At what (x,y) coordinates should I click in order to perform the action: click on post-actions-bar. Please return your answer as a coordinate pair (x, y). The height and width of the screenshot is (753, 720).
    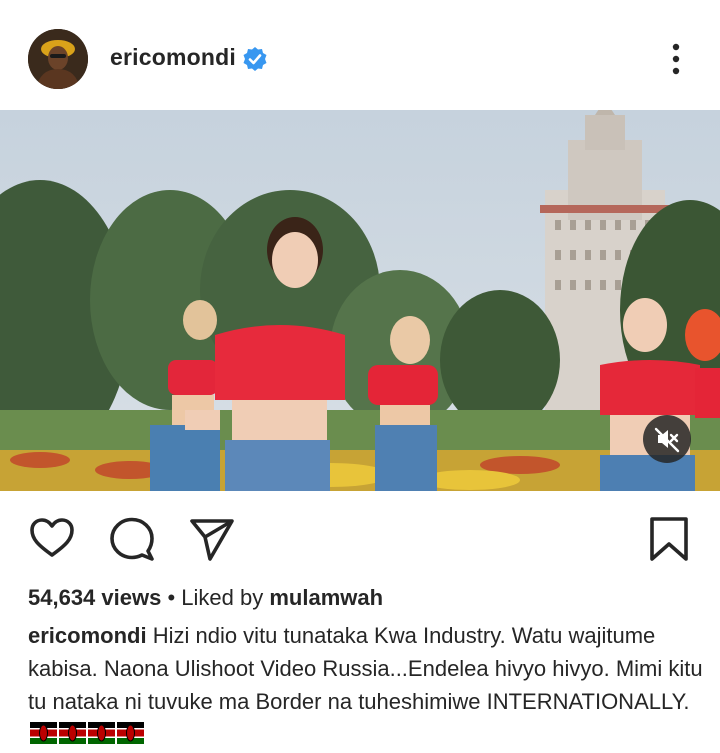
    Looking at the image, I should click on (360, 536).